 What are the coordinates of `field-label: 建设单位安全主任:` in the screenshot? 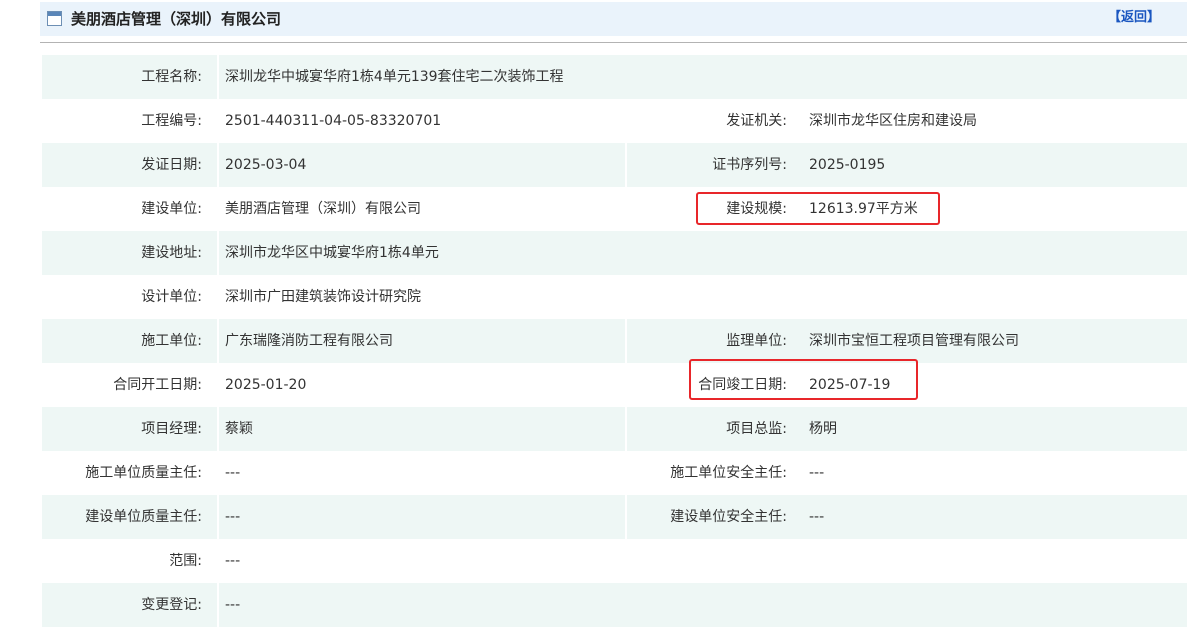 It's located at (728, 517).